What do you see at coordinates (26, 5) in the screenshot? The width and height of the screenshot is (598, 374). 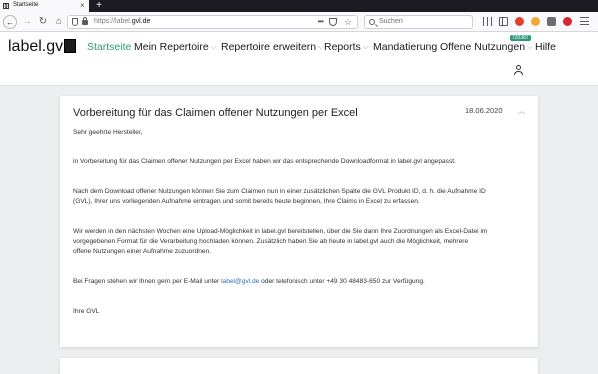 I see `tab-title: Startseite` at bounding box center [26, 5].